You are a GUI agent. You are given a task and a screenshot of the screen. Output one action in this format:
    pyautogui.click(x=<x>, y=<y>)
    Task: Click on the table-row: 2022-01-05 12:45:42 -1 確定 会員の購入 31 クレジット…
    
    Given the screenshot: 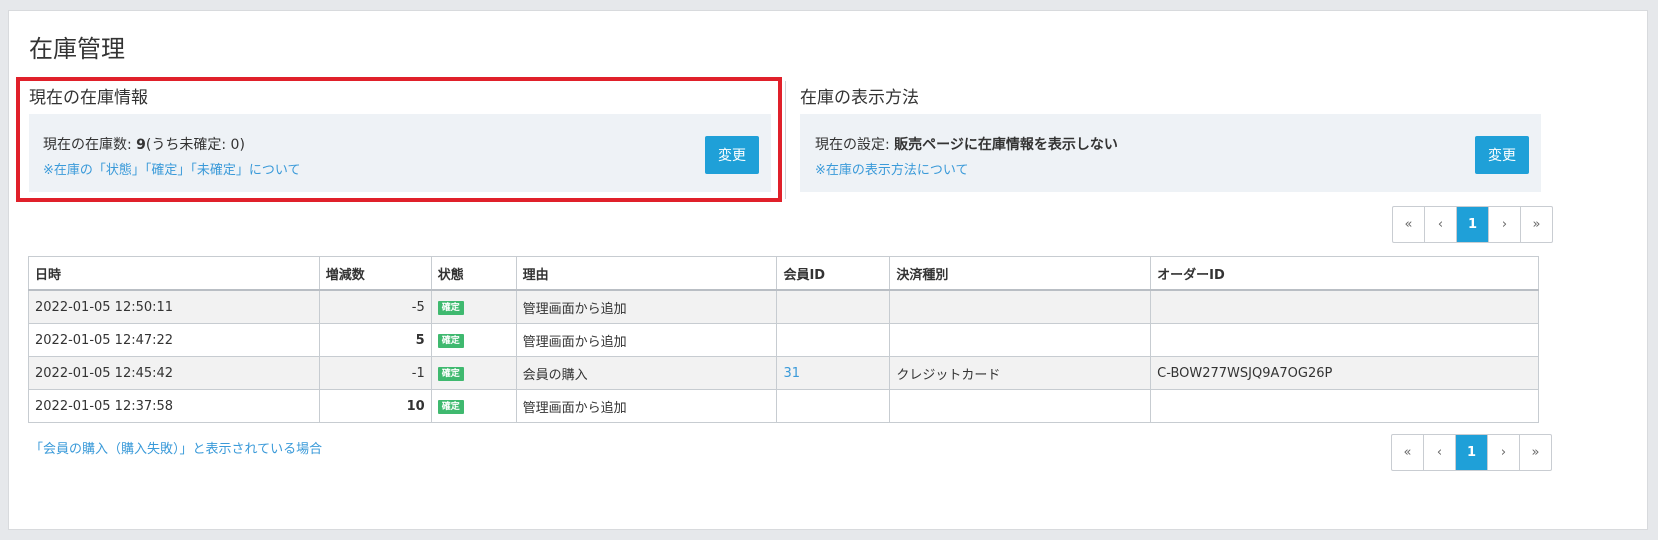 What is the action you would take?
    pyautogui.click(x=783, y=373)
    